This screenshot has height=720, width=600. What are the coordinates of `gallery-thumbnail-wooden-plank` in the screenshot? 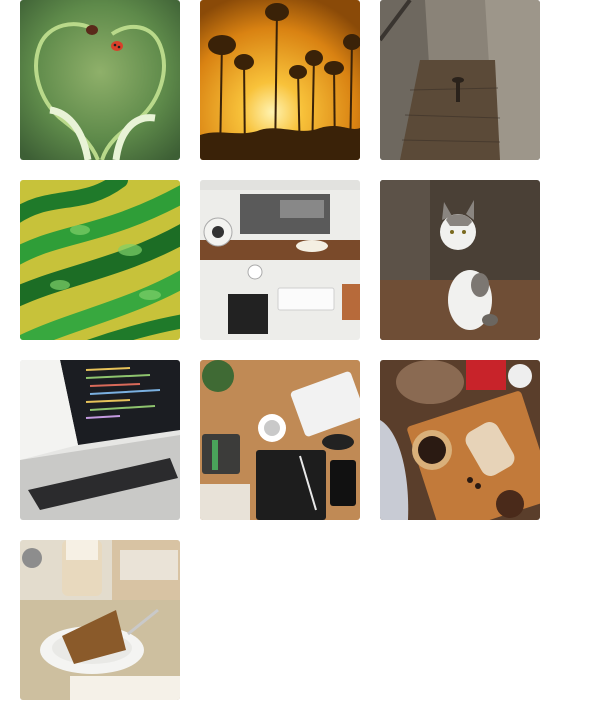 It's located at (460, 80).